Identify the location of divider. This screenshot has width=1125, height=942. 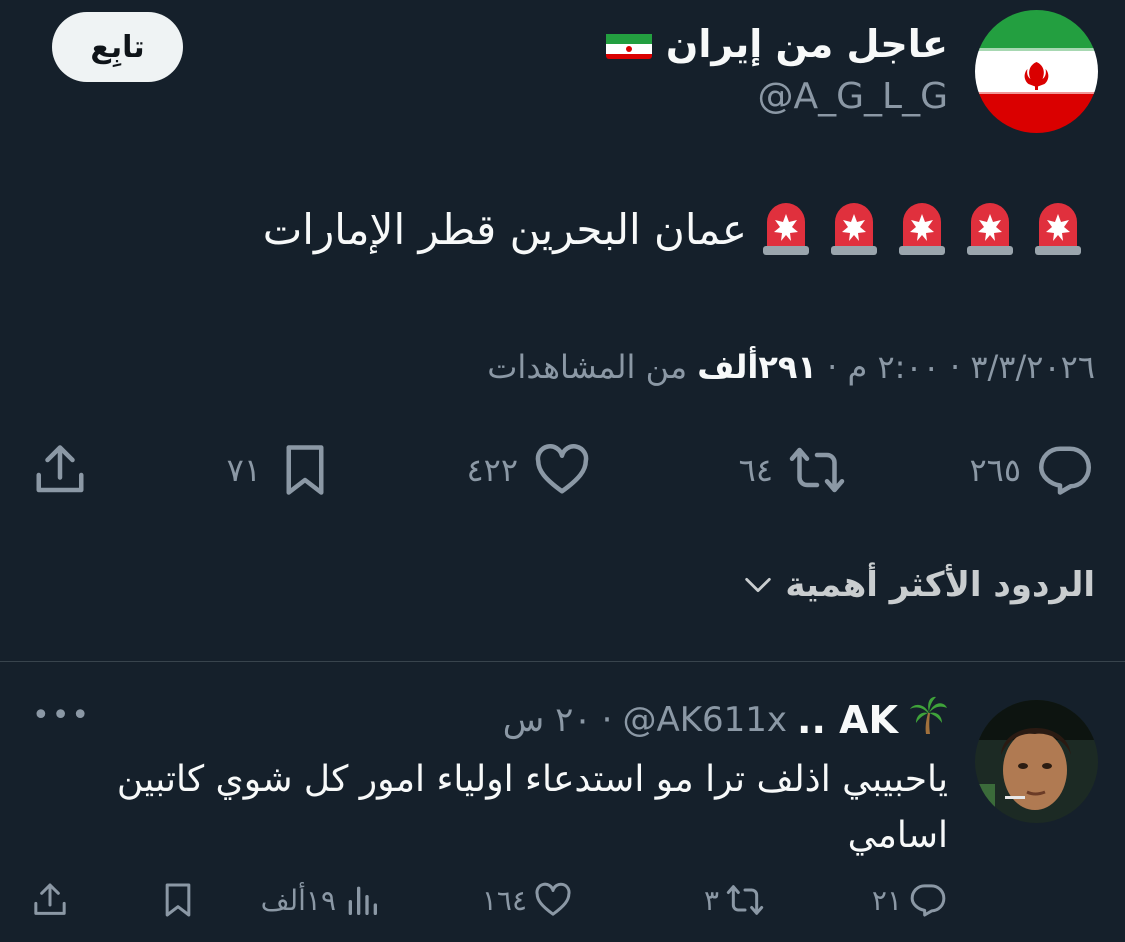
(562, 661).